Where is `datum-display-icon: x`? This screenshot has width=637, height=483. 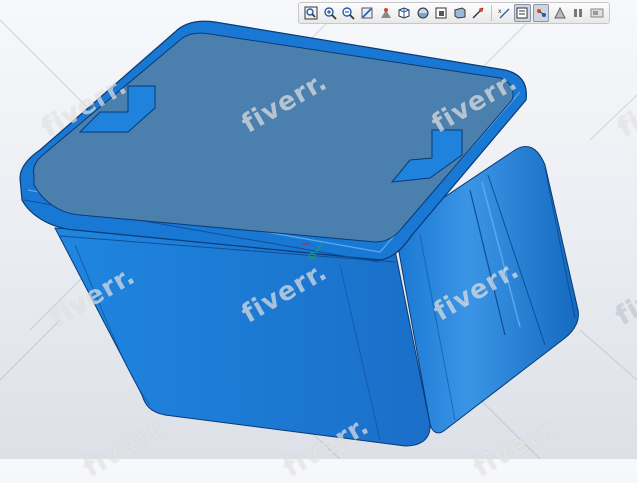 datum-display-icon: x is located at coordinates (504, 13).